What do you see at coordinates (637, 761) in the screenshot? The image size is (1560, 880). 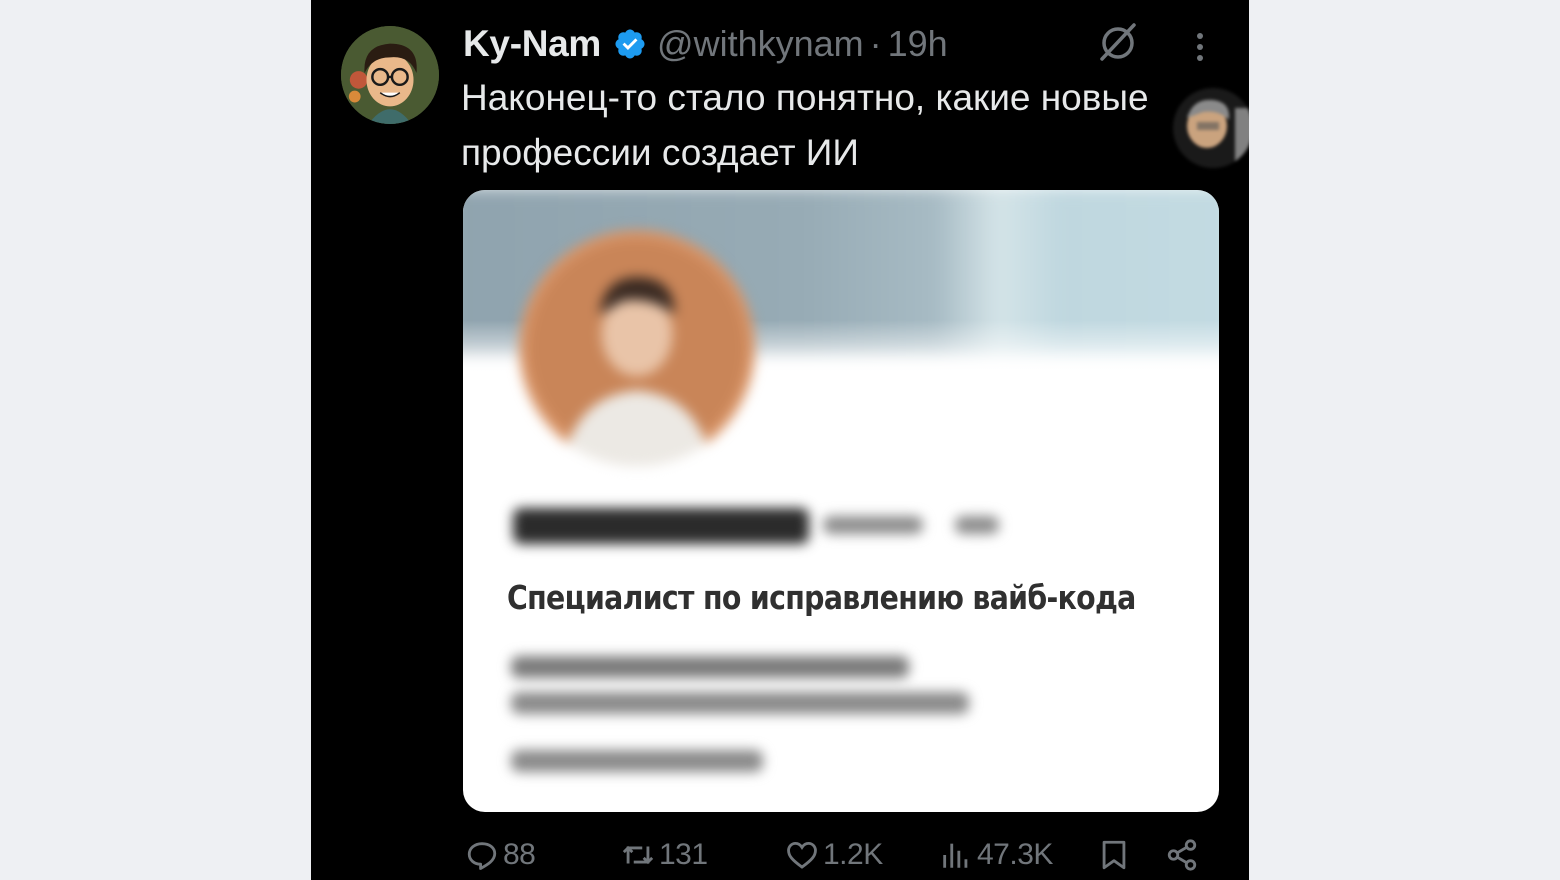 I see `blurred-connections` at bounding box center [637, 761].